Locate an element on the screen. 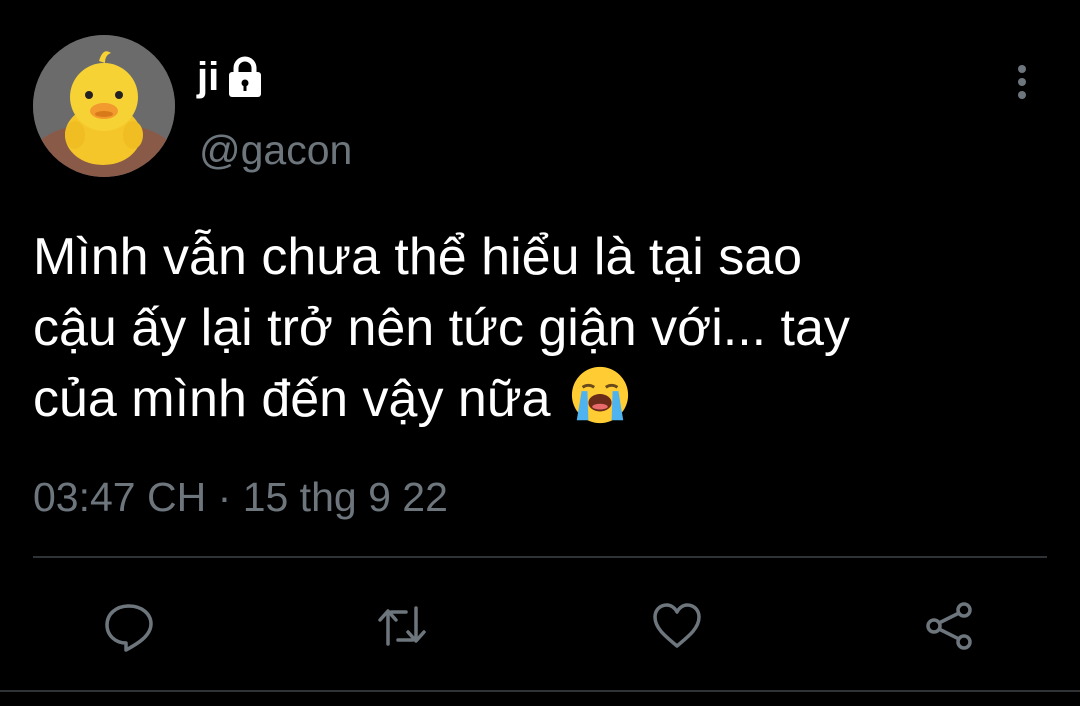  loudly-crying-face-emoji-icon is located at coordinates (600, 395).